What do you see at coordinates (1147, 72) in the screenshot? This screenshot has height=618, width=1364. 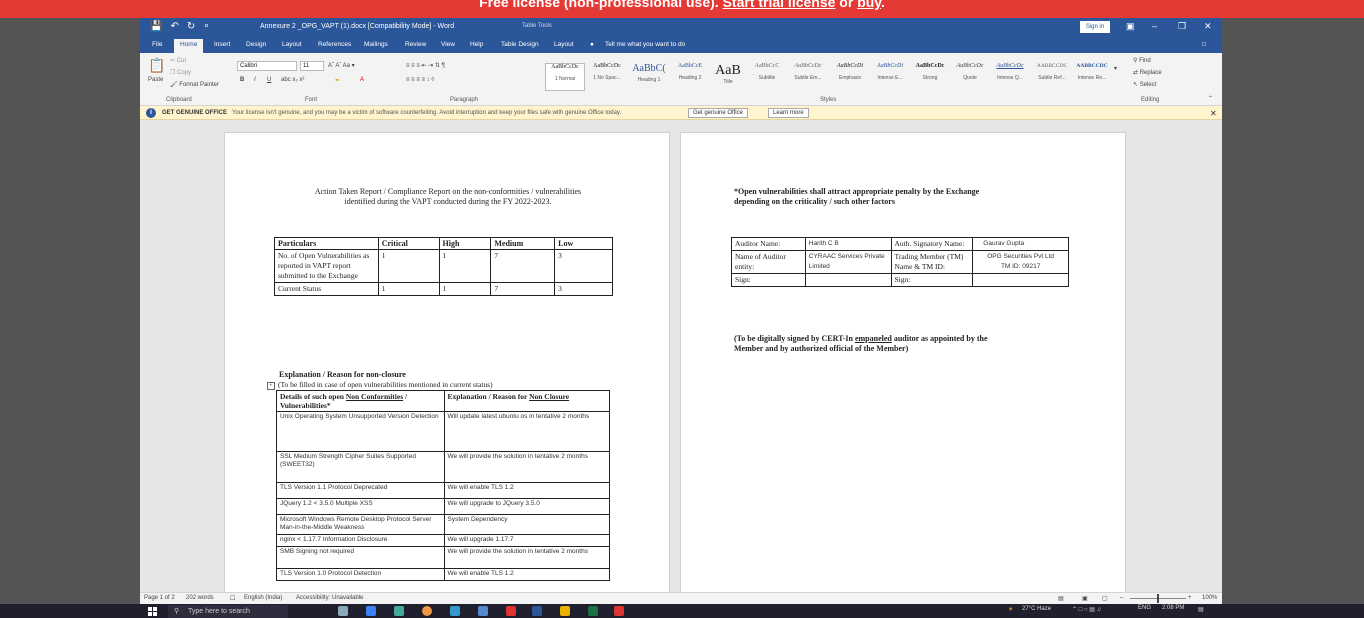 I see `replace-button: ⇄ Replace` at bounding box center [1147, 72].